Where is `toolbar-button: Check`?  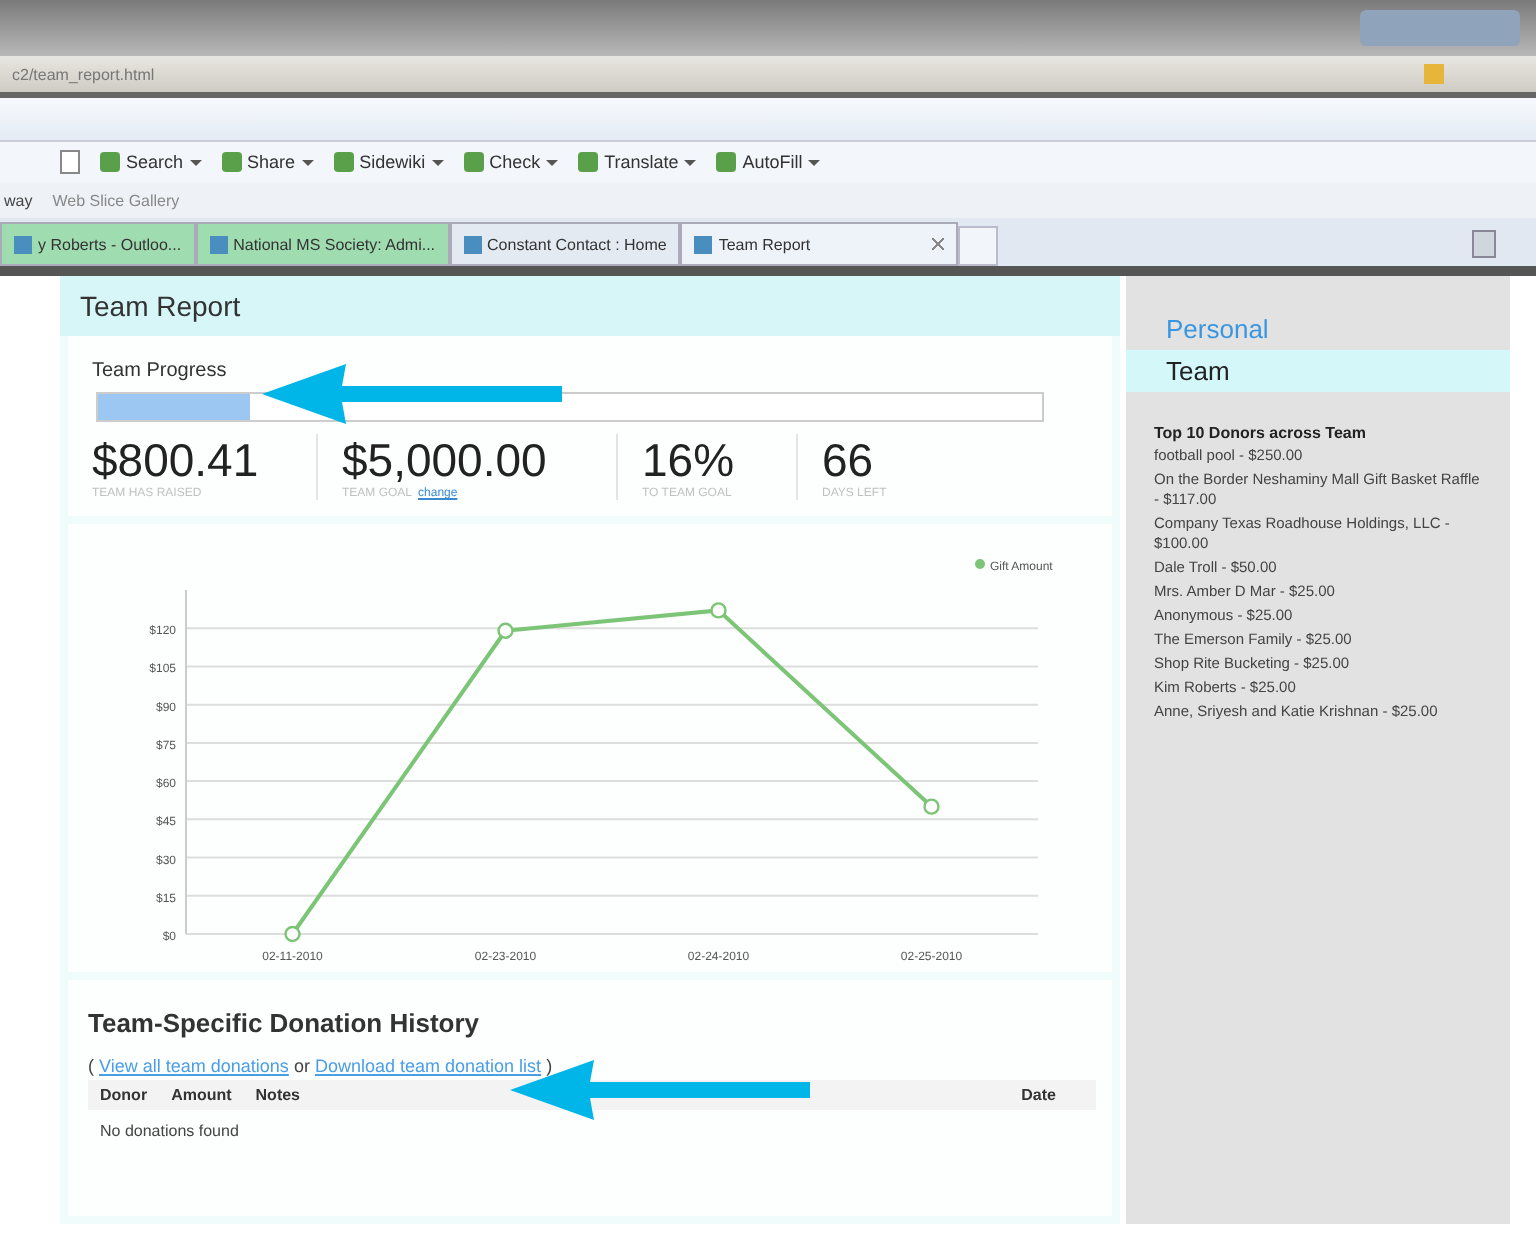 toolbar-button: Check is located at coordinates (511, 162).